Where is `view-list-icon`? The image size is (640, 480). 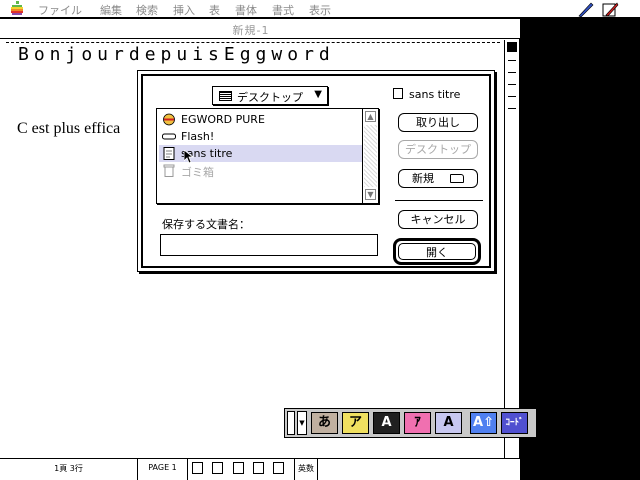
view-list-icon is located at coordinates (238, 468).